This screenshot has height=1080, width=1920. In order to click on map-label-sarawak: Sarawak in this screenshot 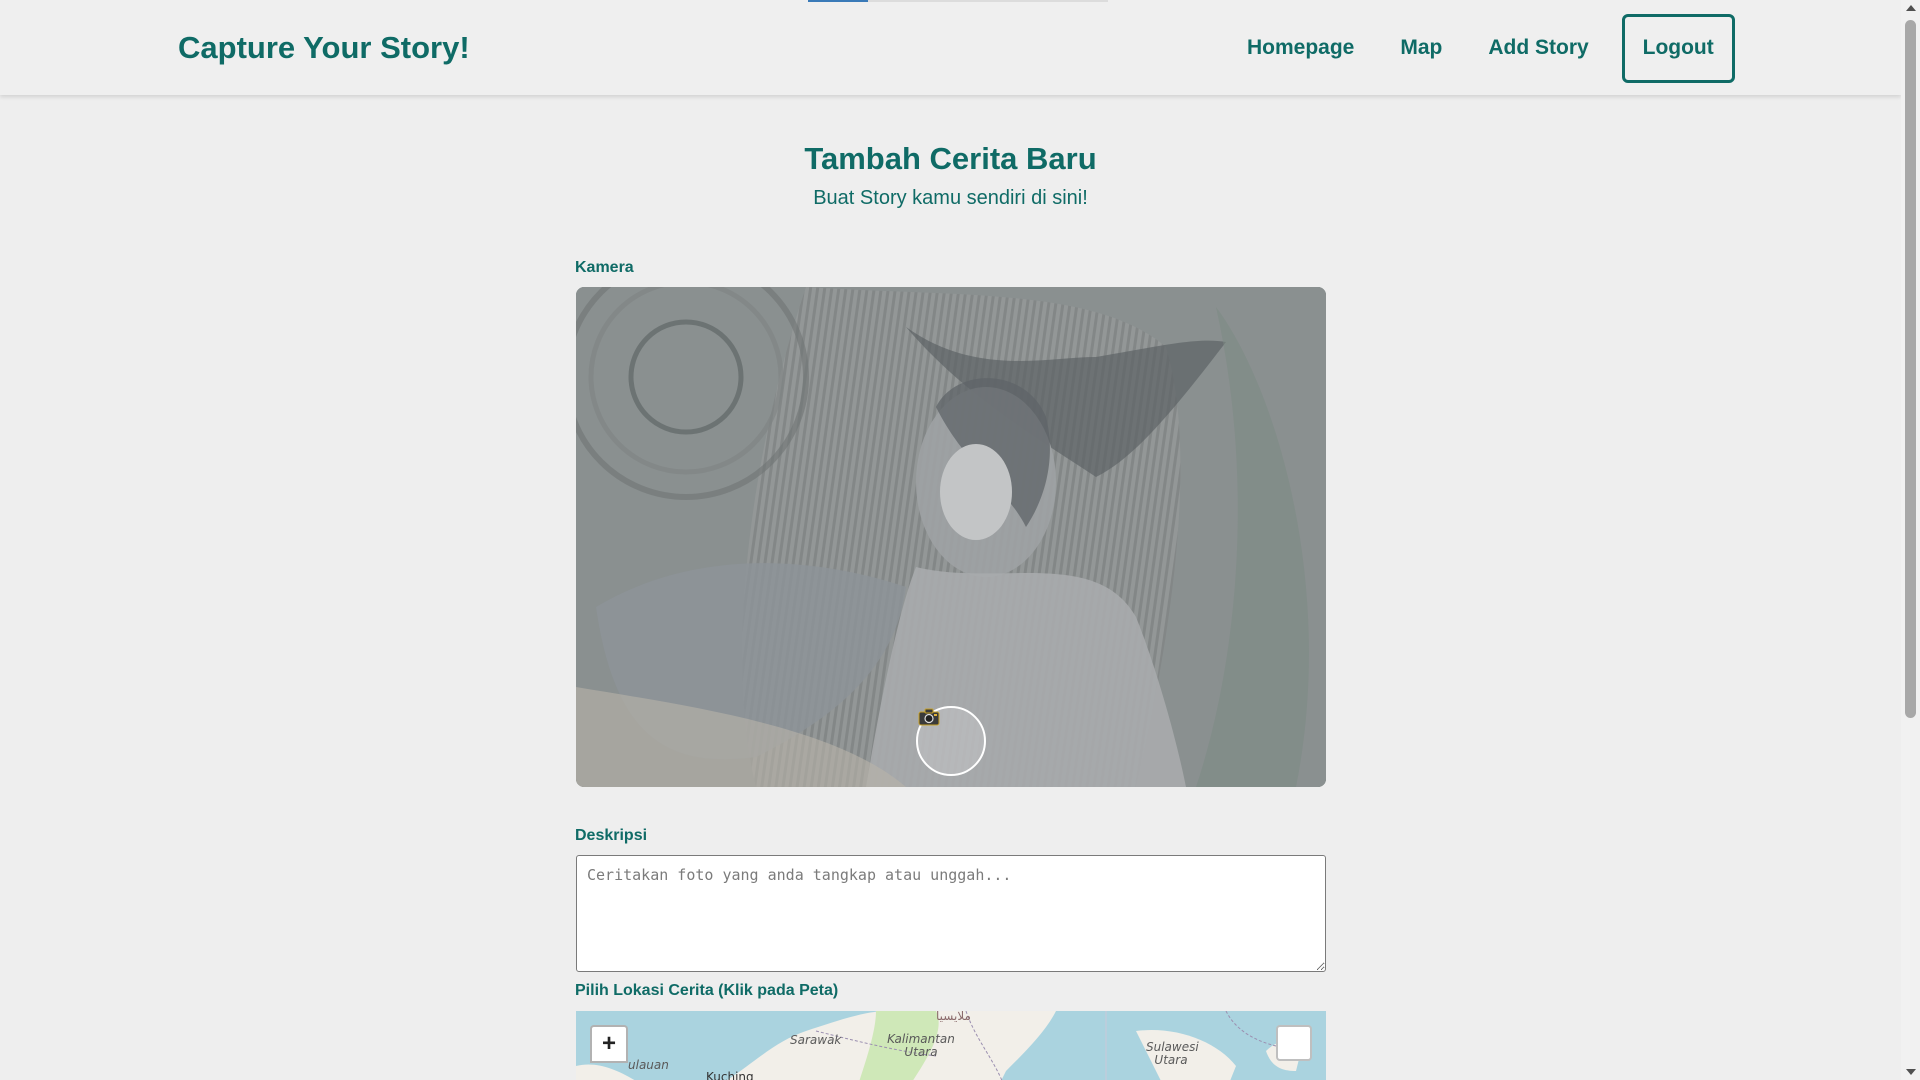, I will do `click(816, 1040)`.